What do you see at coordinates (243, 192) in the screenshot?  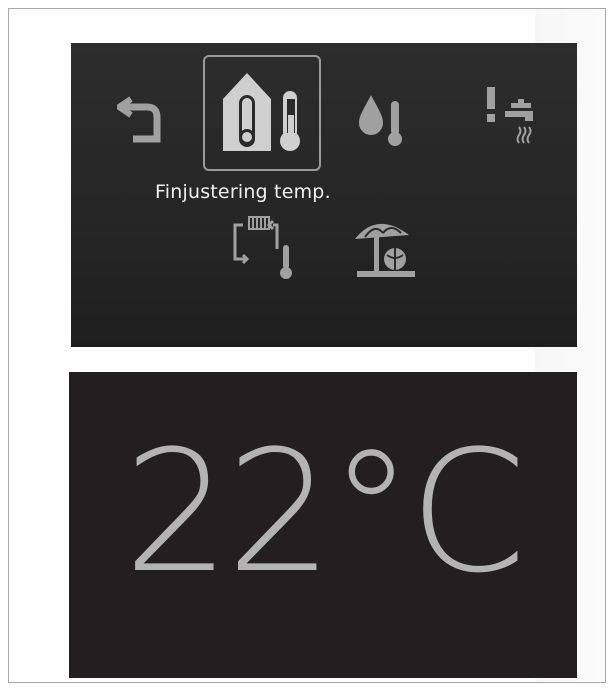 I see `menu-selected-label: Finjustering temp.` at bounding box center [243, 192].